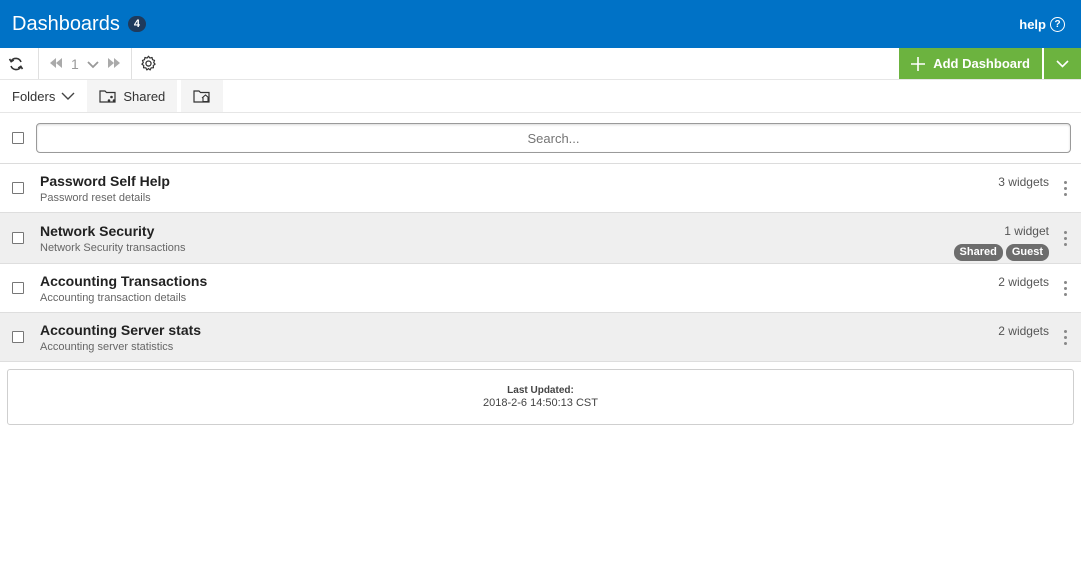  I want to click on page-title: Dashboards, so click(66, 23).